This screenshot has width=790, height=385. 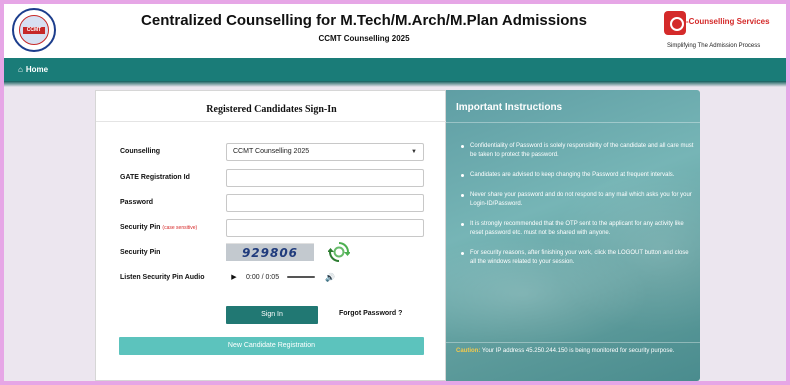 I want to click on audio-time: 0:00 / 0:05, so click(x=263, y=277).